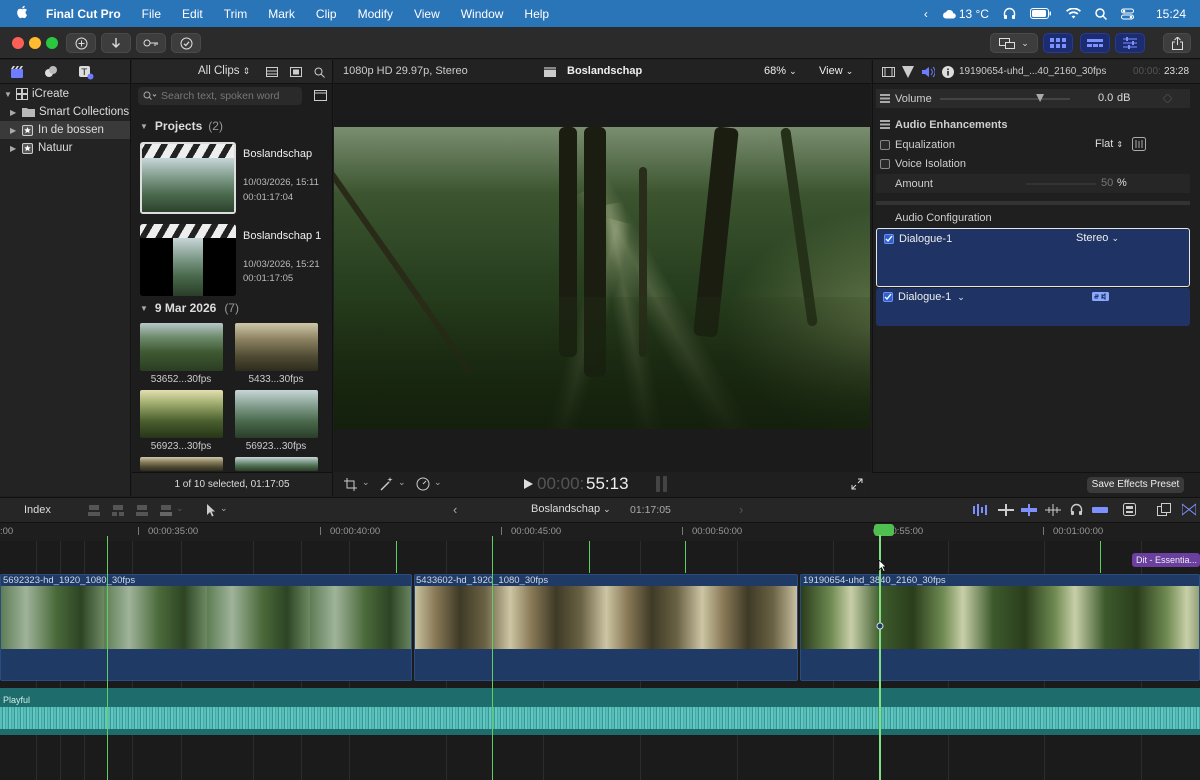 The height and width of the screenshot is (780, 1200). Describe the element at coordinates (1040, 13) in the screenshot. I see `battery-icon` at that location.